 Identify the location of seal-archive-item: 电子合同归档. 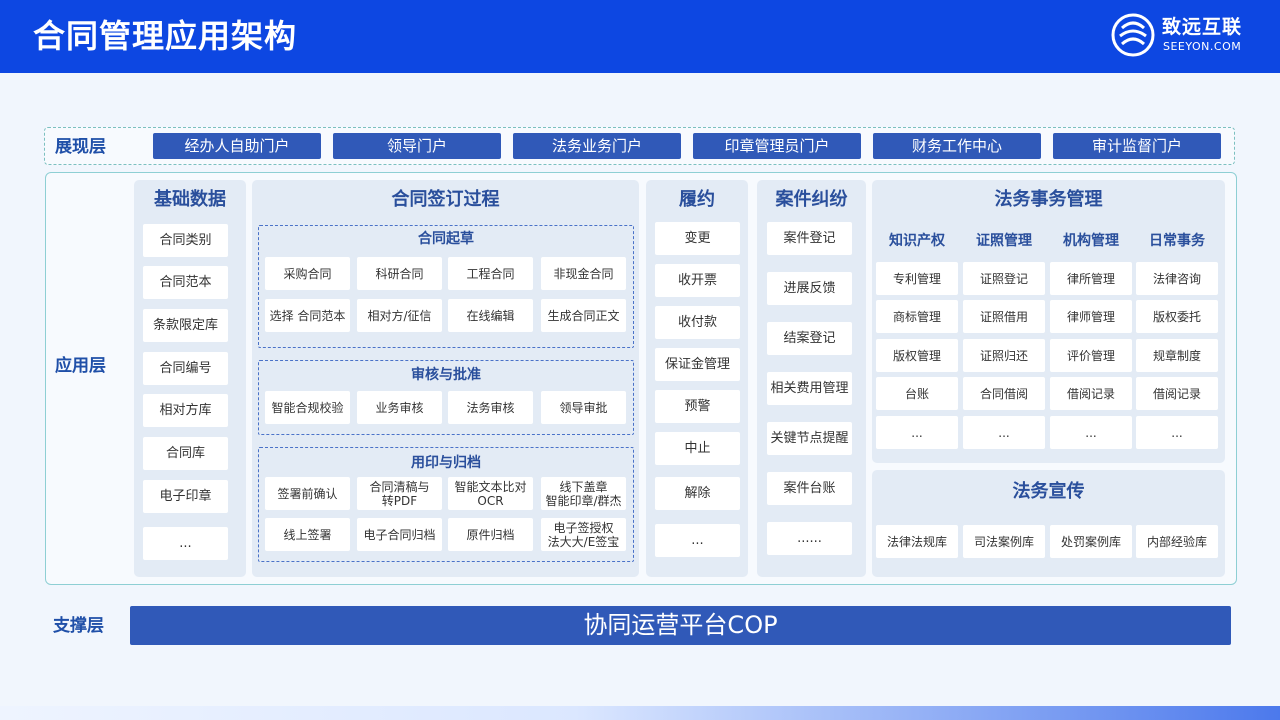
(399, 534).